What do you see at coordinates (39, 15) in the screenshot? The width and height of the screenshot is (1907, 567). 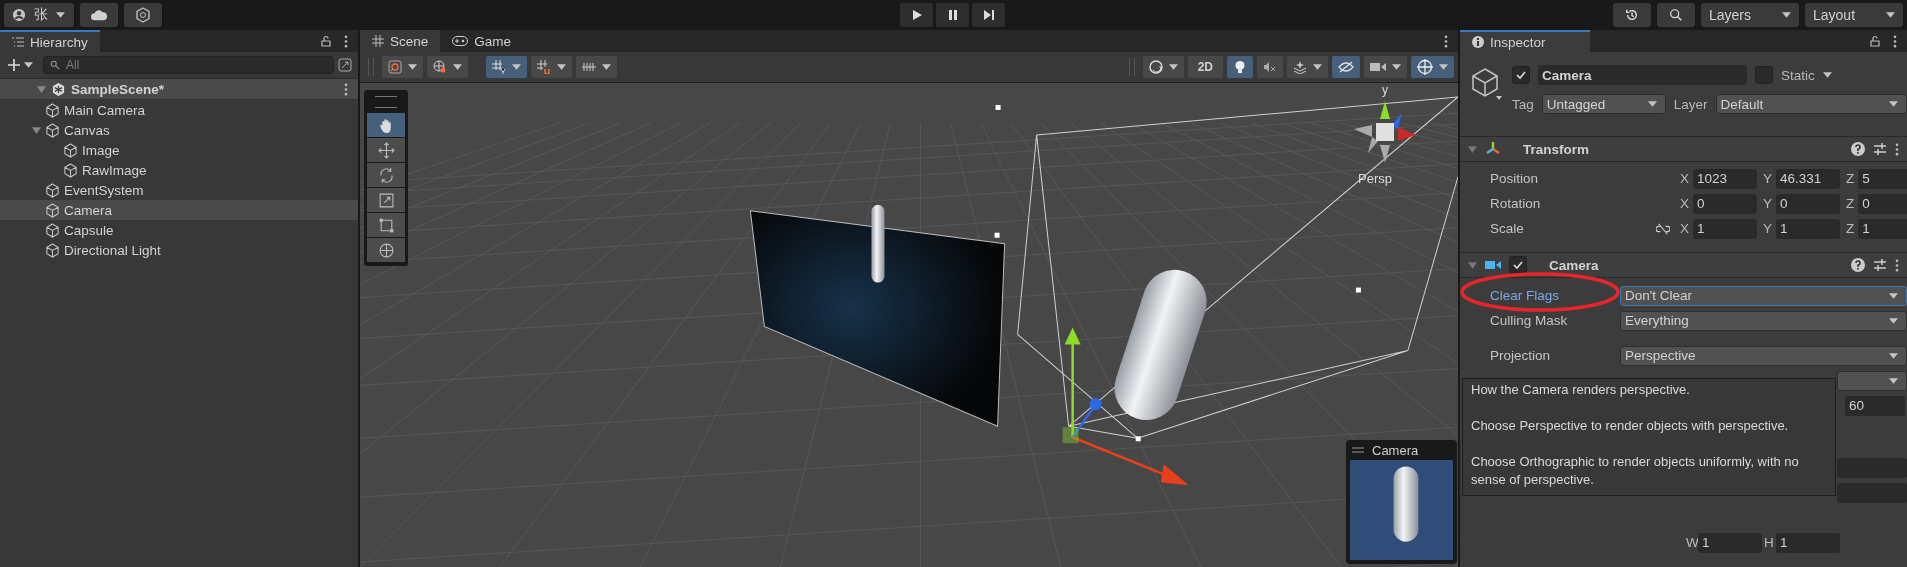 I see `account-button: 张` at bounding box center [39, 15].